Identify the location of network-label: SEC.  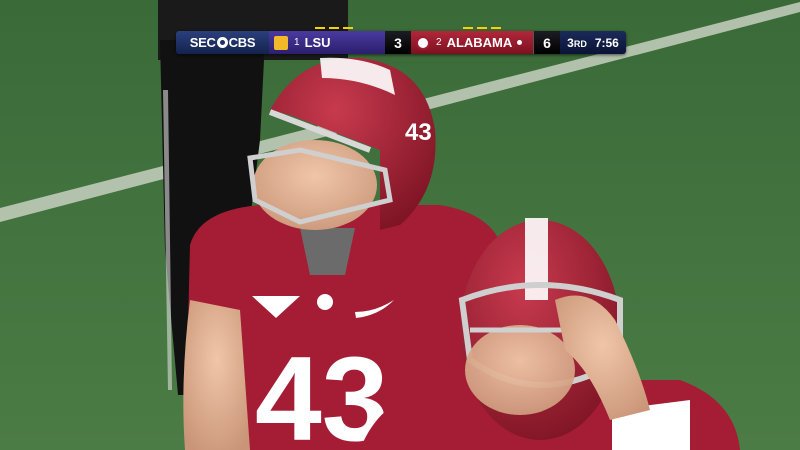
(202, 42).